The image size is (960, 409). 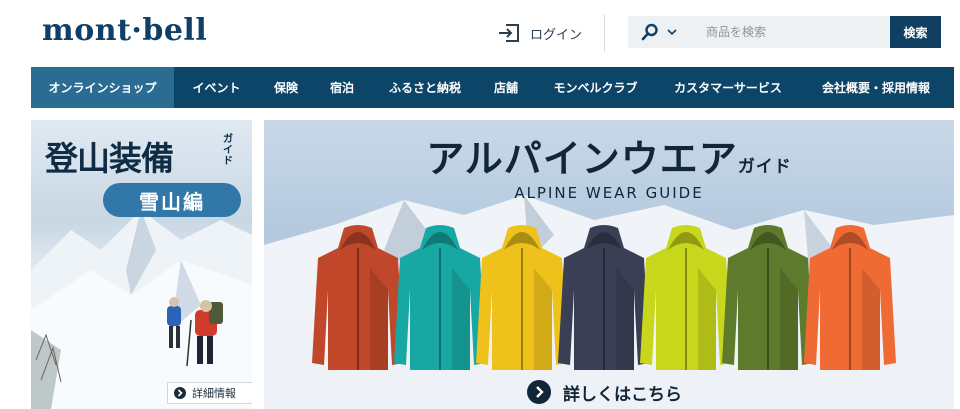 I want to click on nav-item-company: 会社概要・採用情報, so click(x=876, y=87).